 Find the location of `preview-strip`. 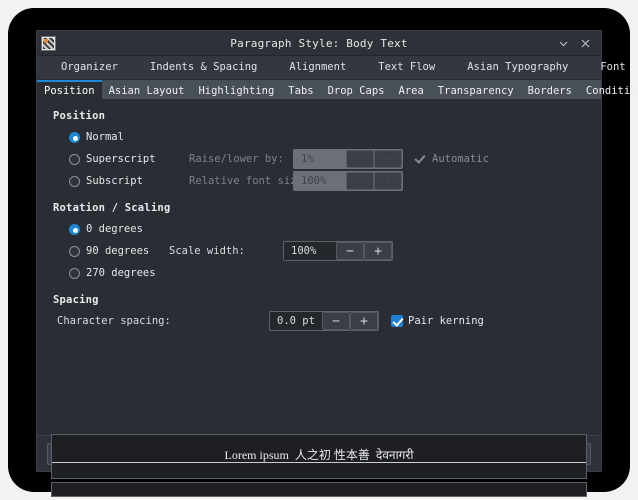

preview-strip is located at coordinates (319, 489).